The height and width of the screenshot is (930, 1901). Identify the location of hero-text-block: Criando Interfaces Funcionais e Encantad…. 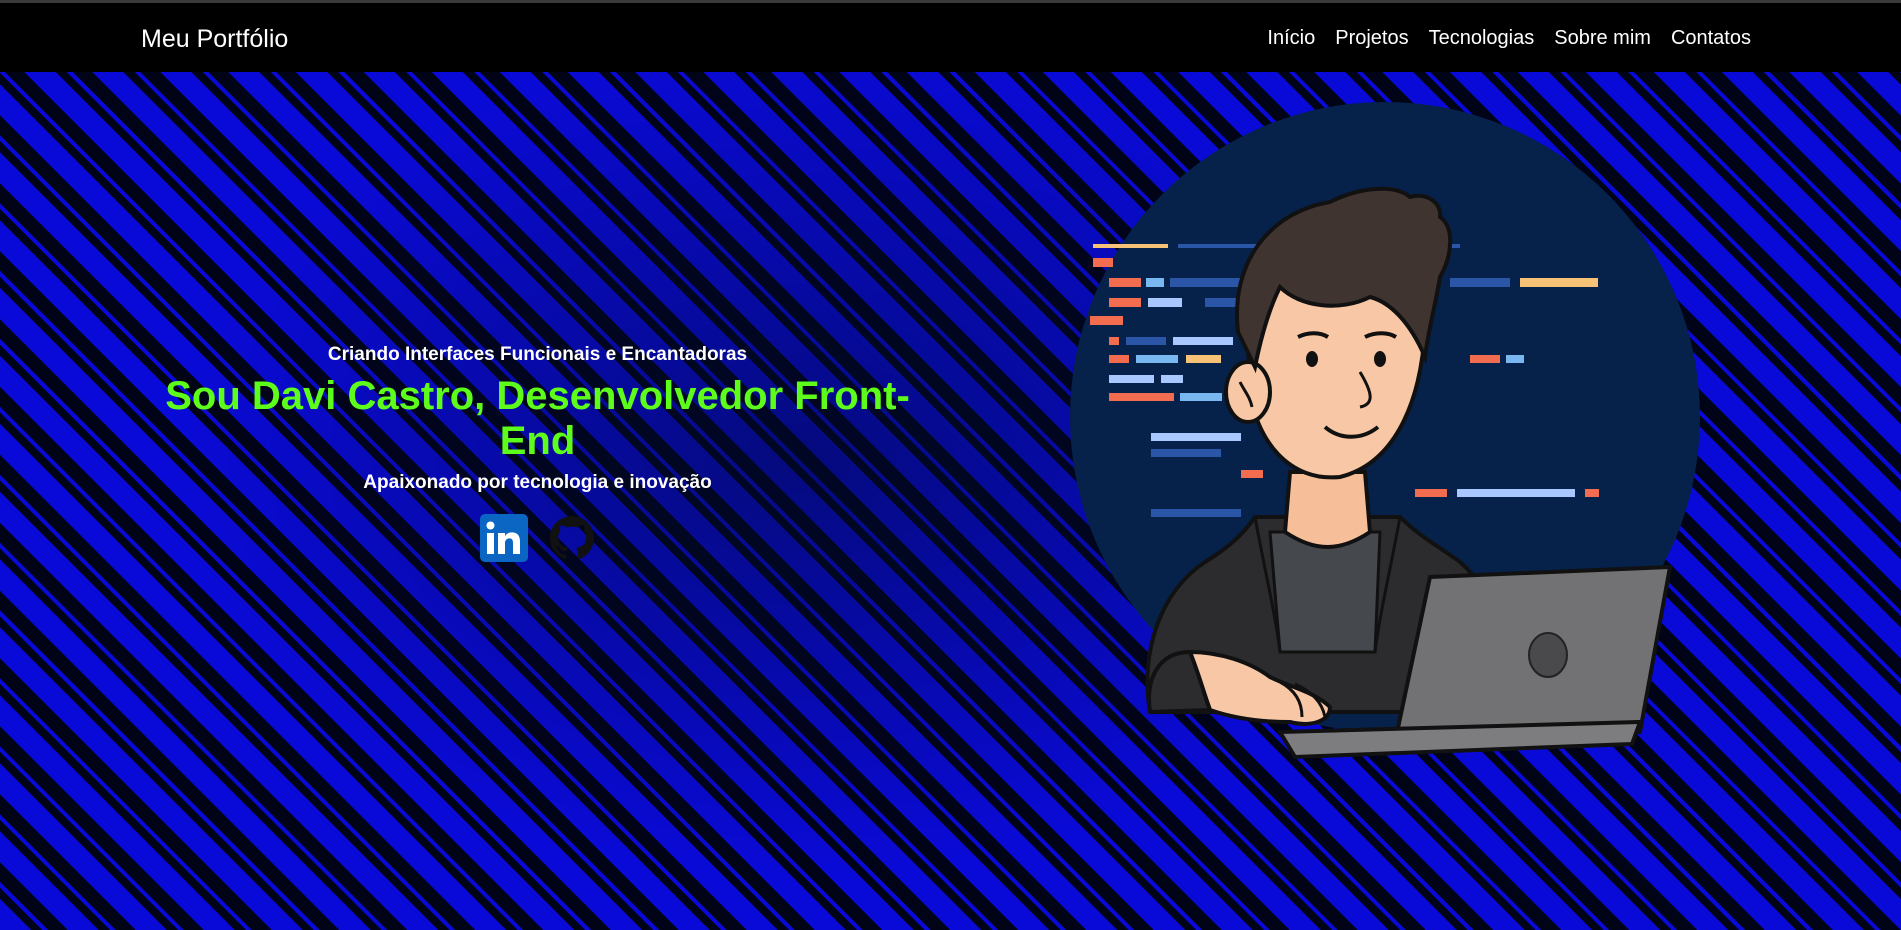
(537, 453).